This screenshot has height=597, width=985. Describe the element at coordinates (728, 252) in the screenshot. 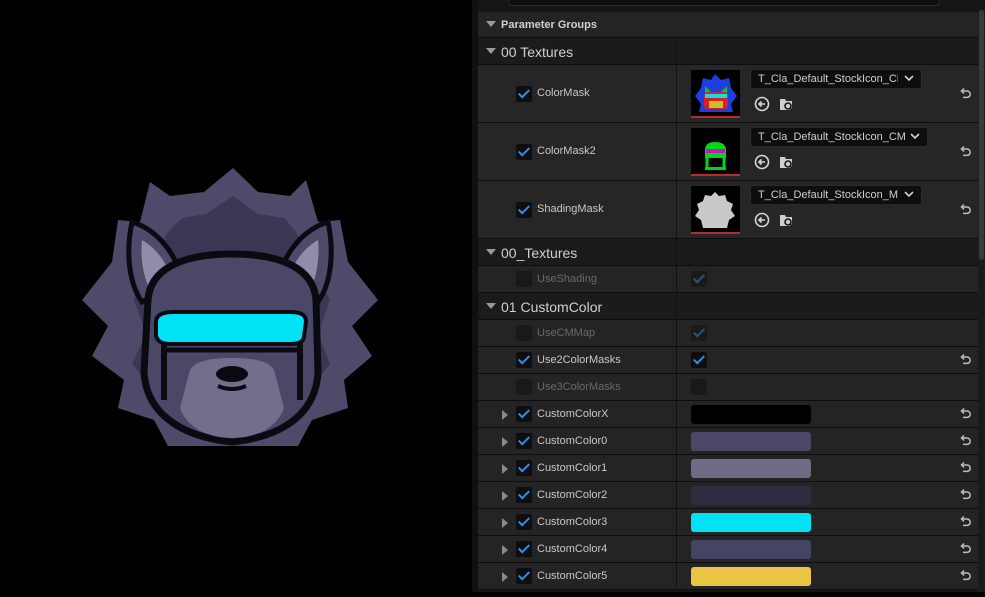

I see `category-00_textures: 00_Textures` at that location.